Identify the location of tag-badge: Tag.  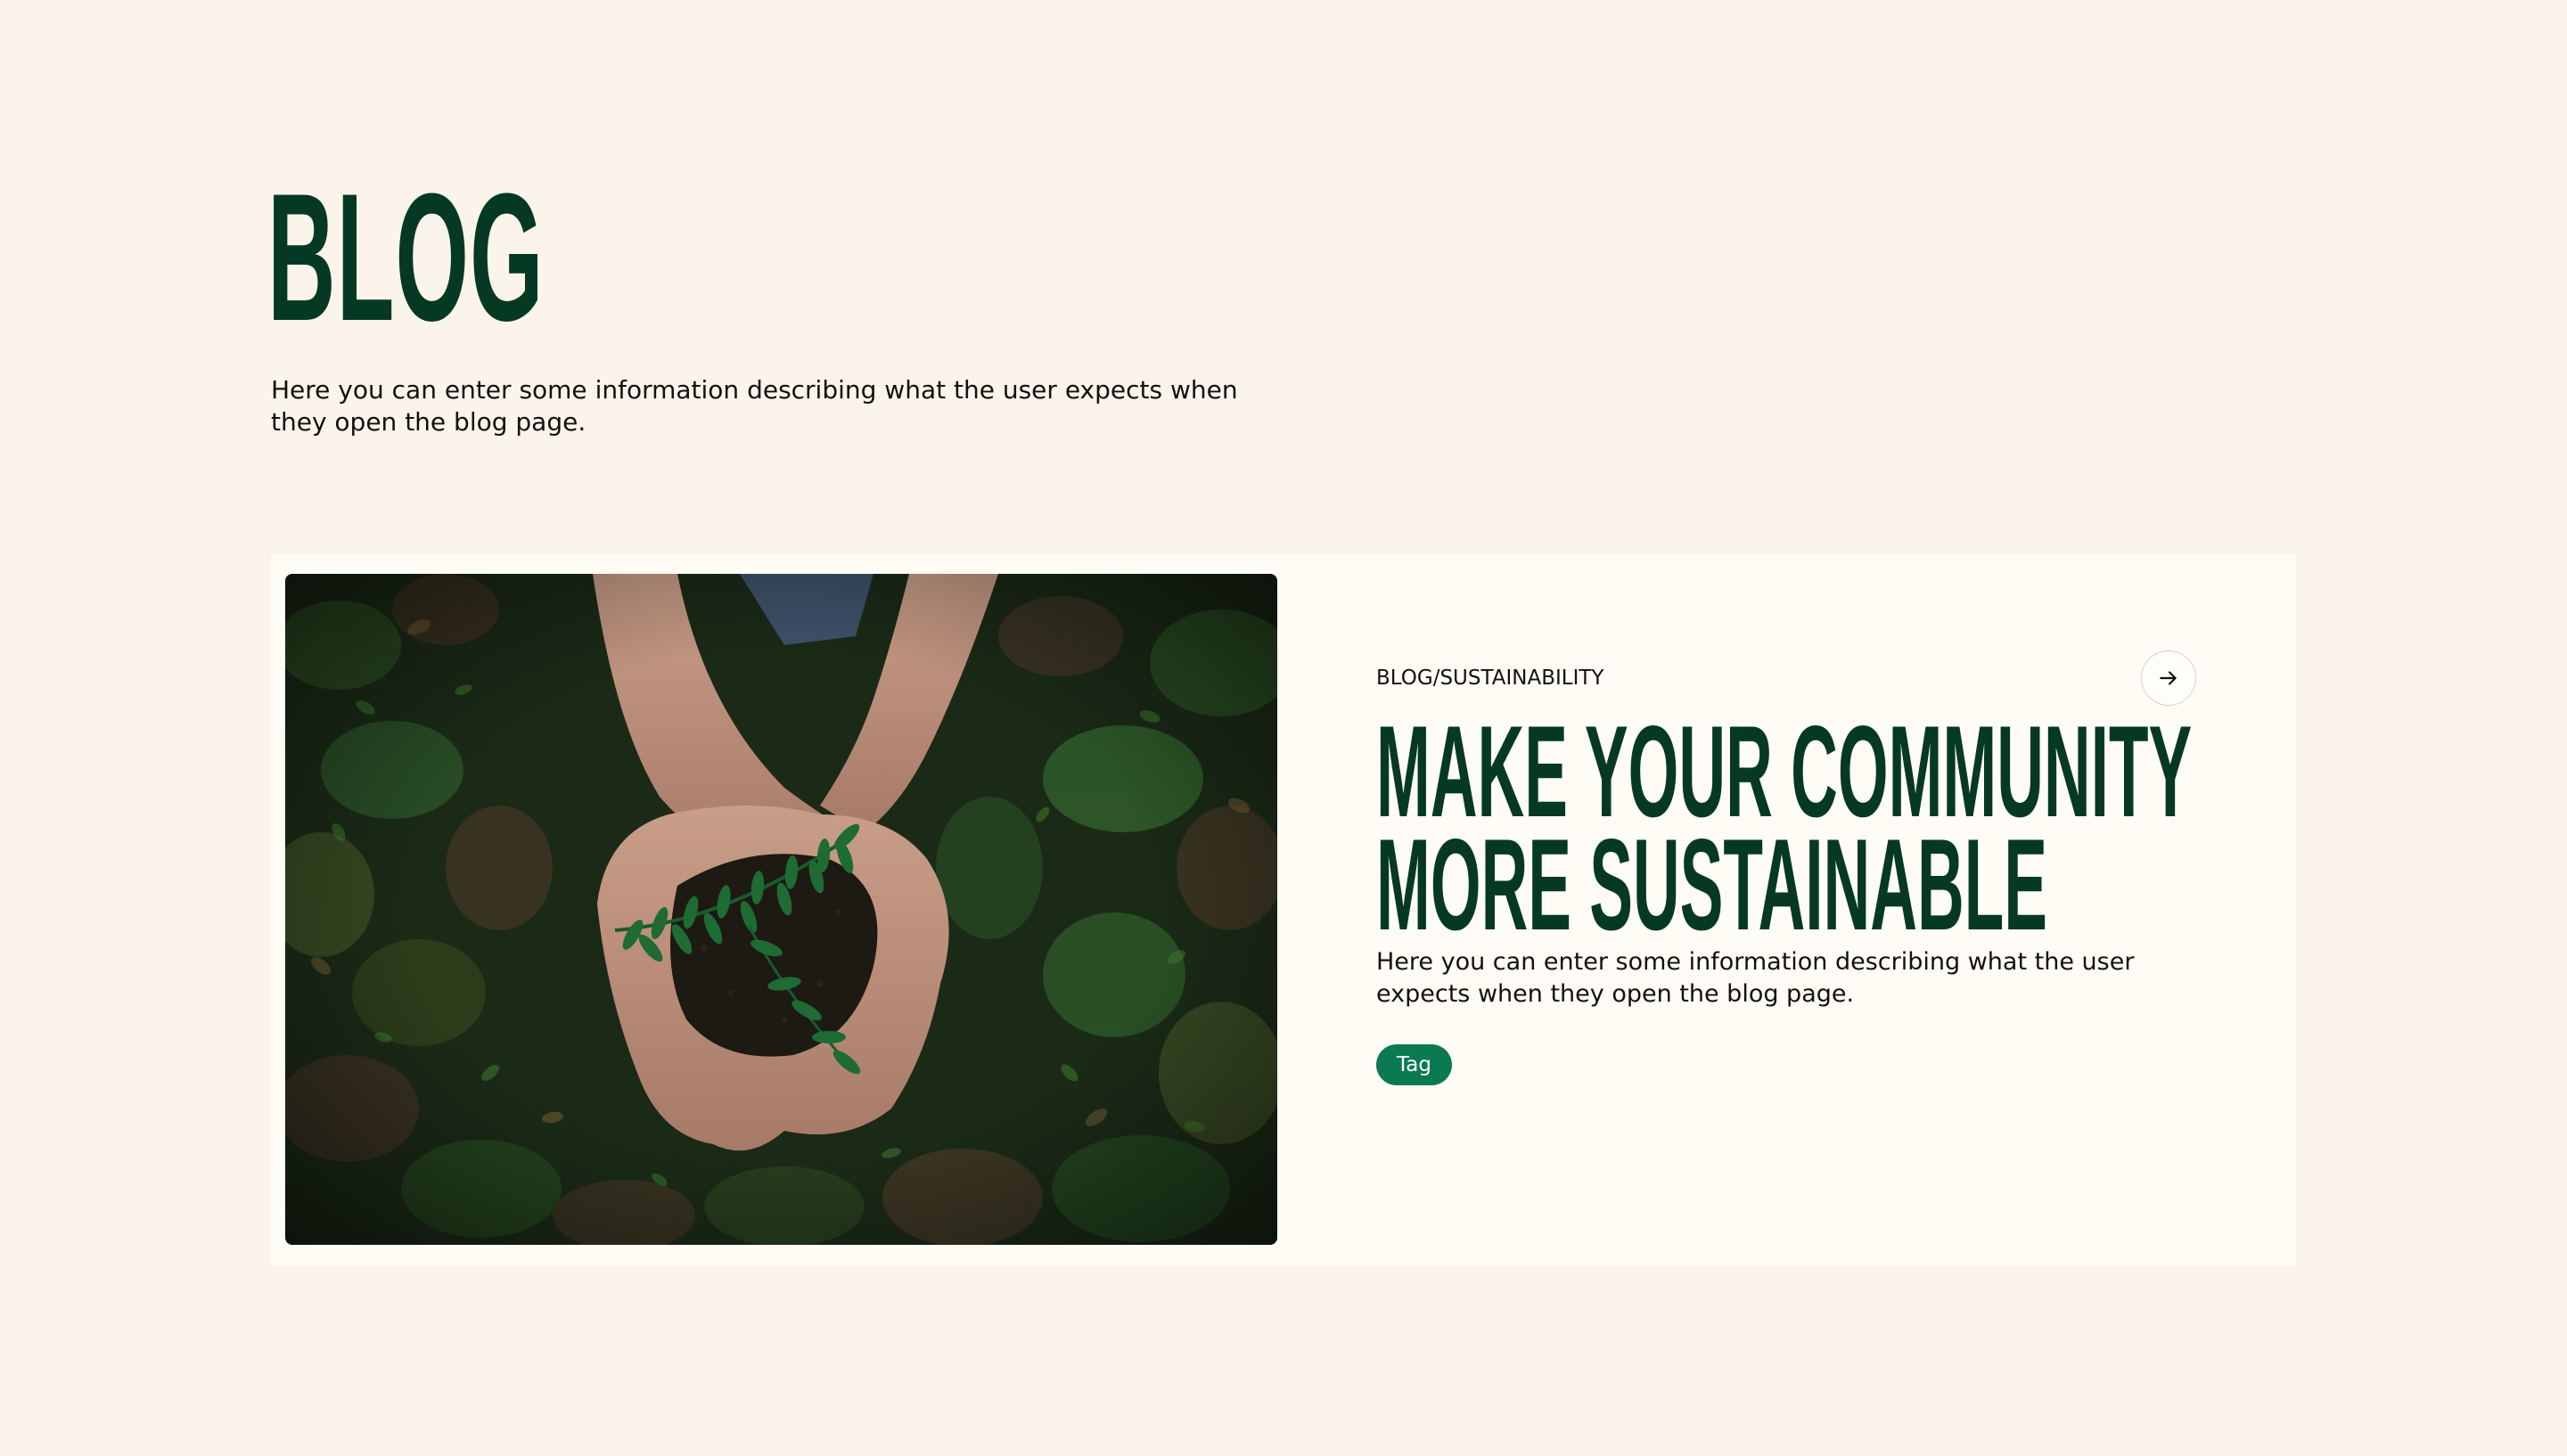
(1414, 1064).